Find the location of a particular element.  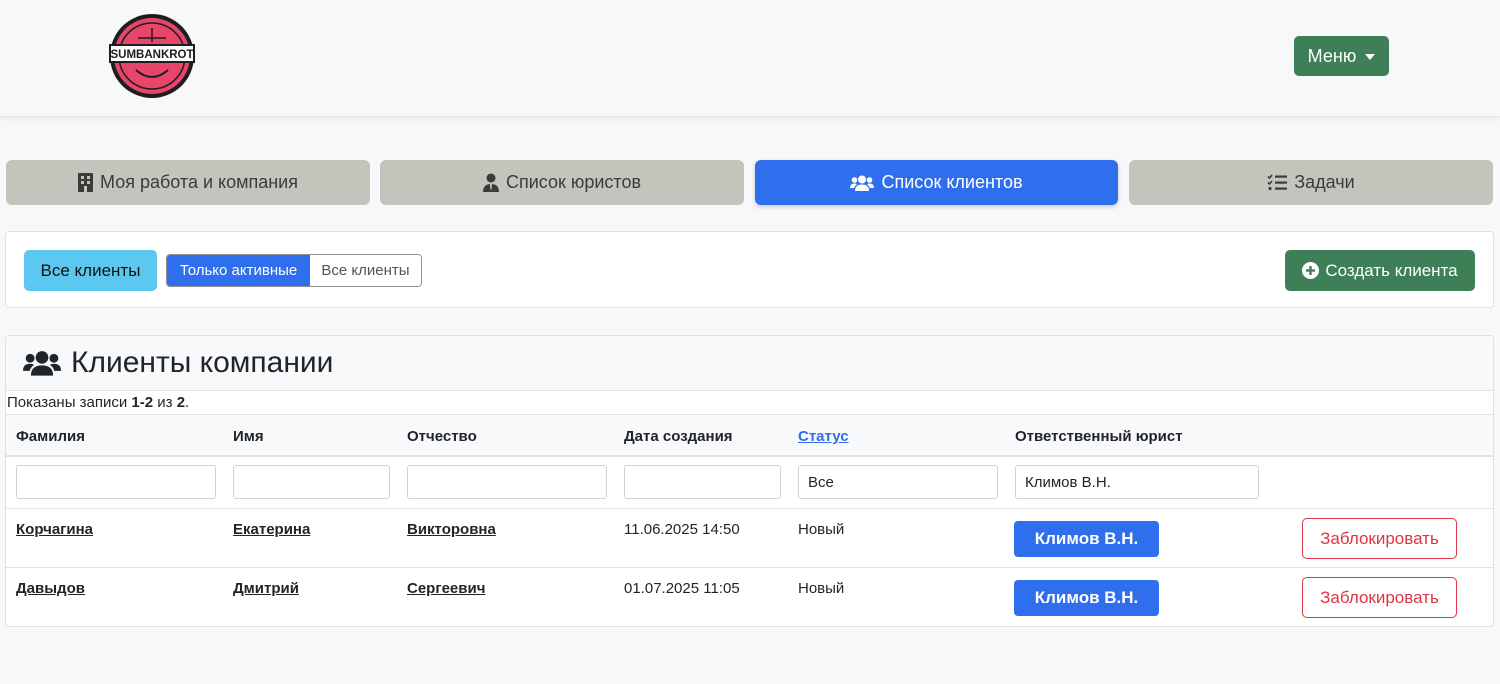

tab-tasks: Задачи is located at coordinates (1311, 182).